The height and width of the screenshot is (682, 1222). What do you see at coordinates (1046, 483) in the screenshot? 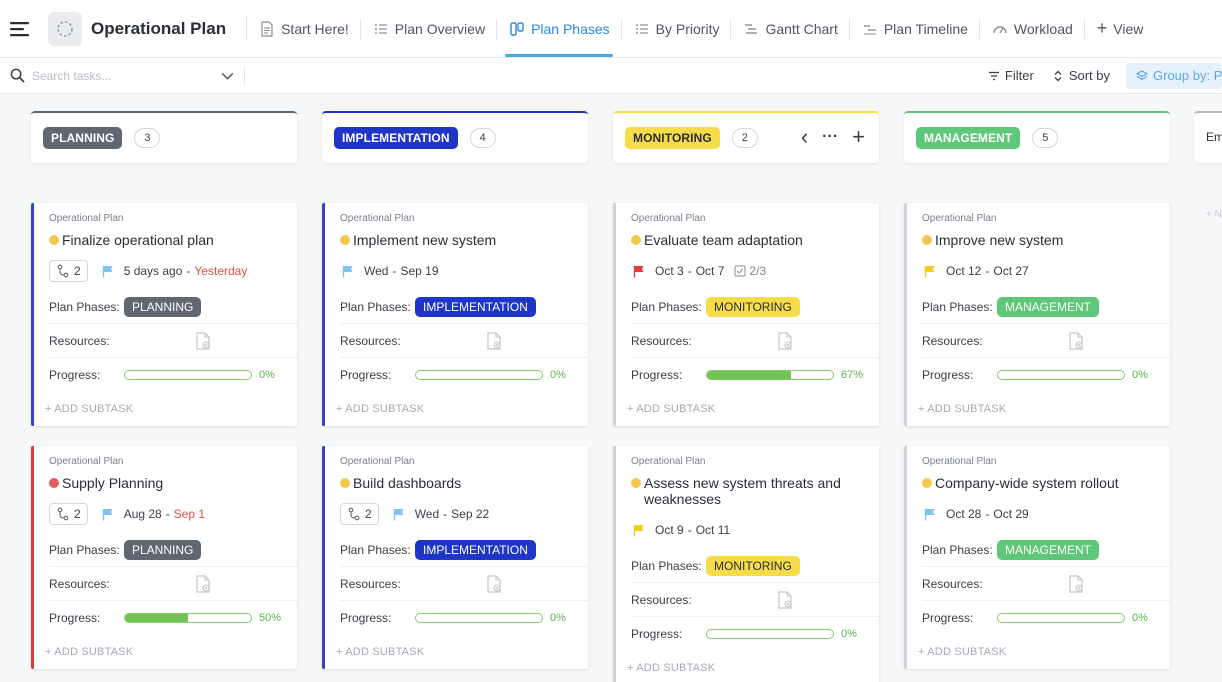
I see `task-title: Company-wide system rollout` at bounding box center [1046, 483].